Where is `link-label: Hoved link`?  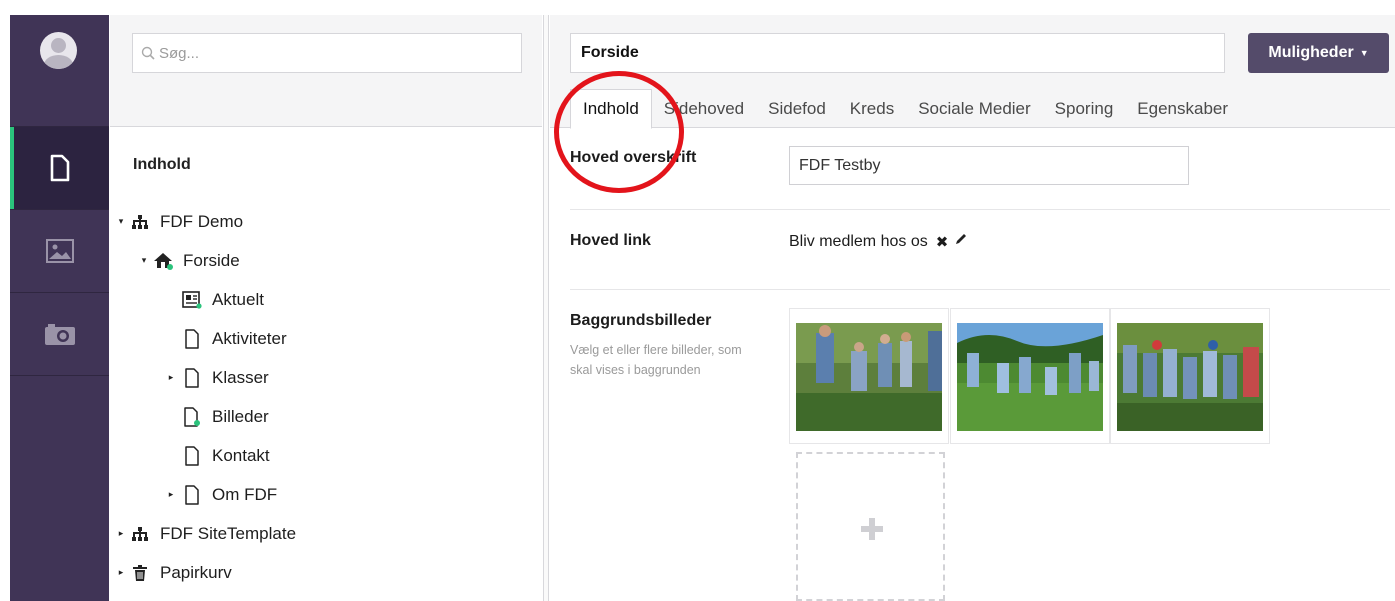
link-label: Hoved link is located at coordinates (610, 240).